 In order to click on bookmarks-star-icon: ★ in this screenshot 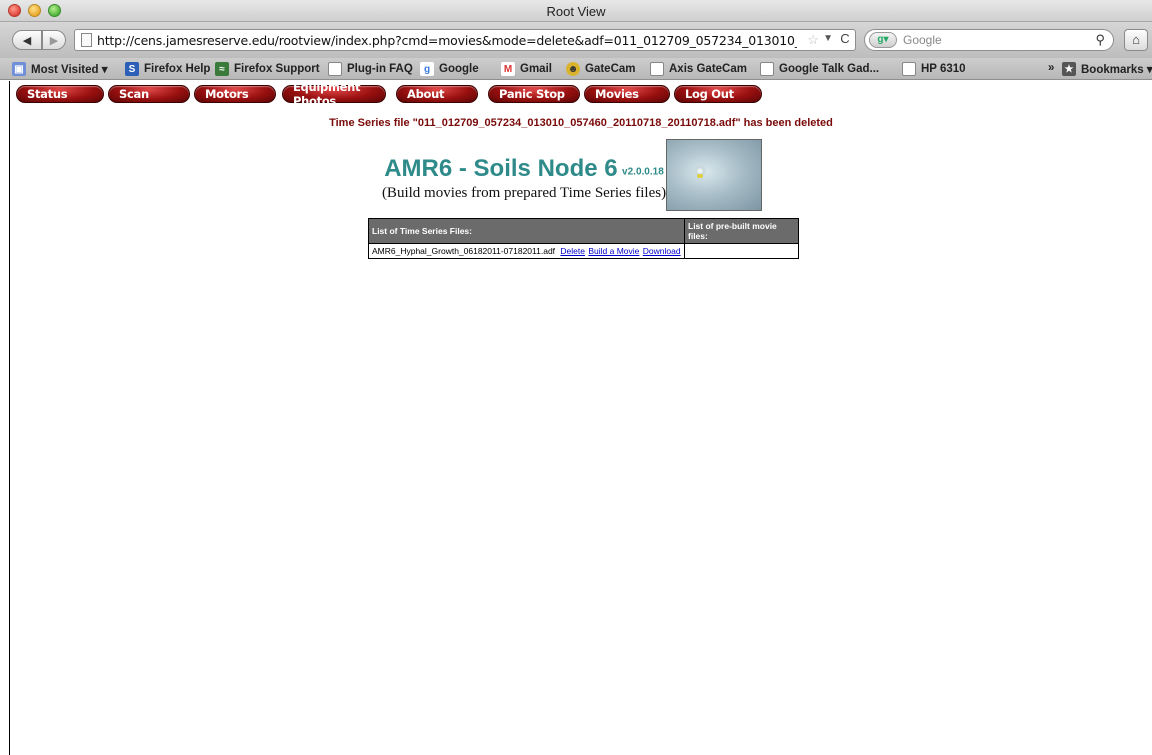, I will do `click(1069, 69)`.